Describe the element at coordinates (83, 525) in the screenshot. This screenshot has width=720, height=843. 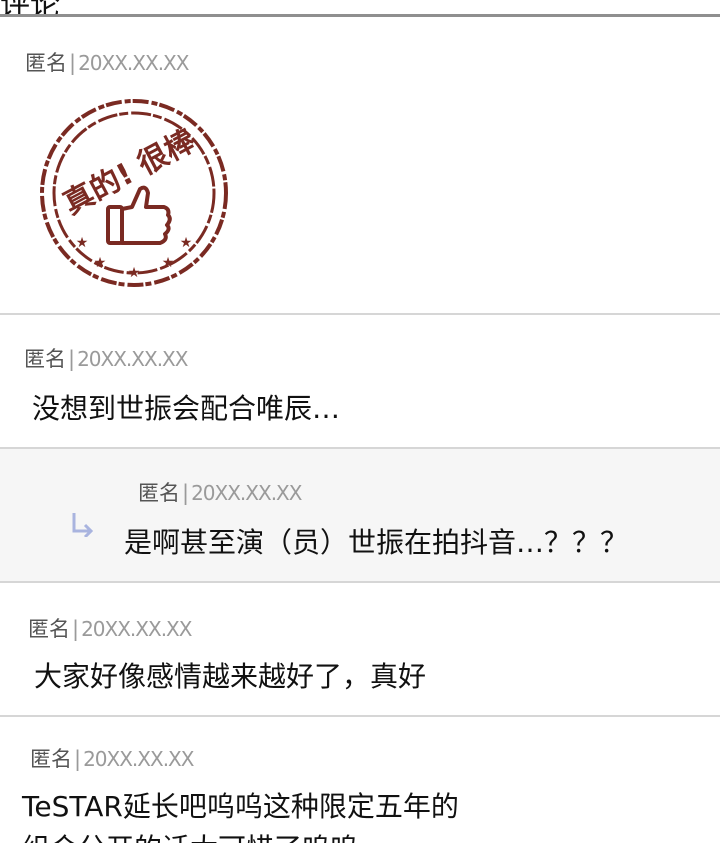
I see `reply-arrow-icon` at that location.